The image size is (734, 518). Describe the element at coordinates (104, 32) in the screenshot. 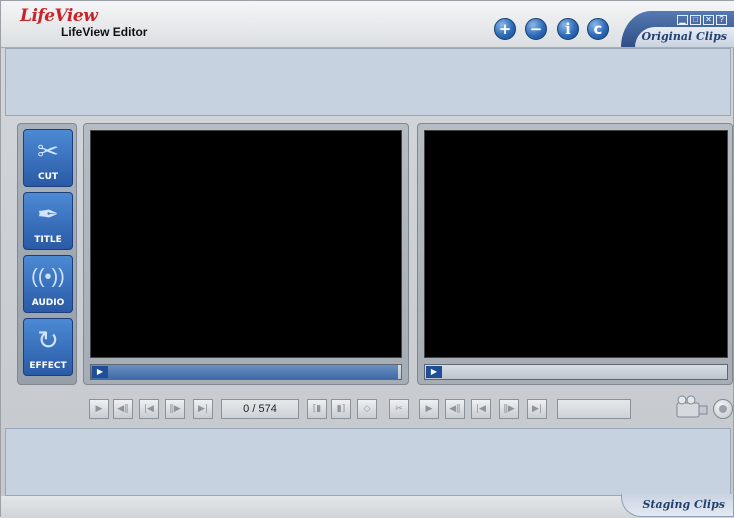

I see `app-title: LifeView Editor` at that location.